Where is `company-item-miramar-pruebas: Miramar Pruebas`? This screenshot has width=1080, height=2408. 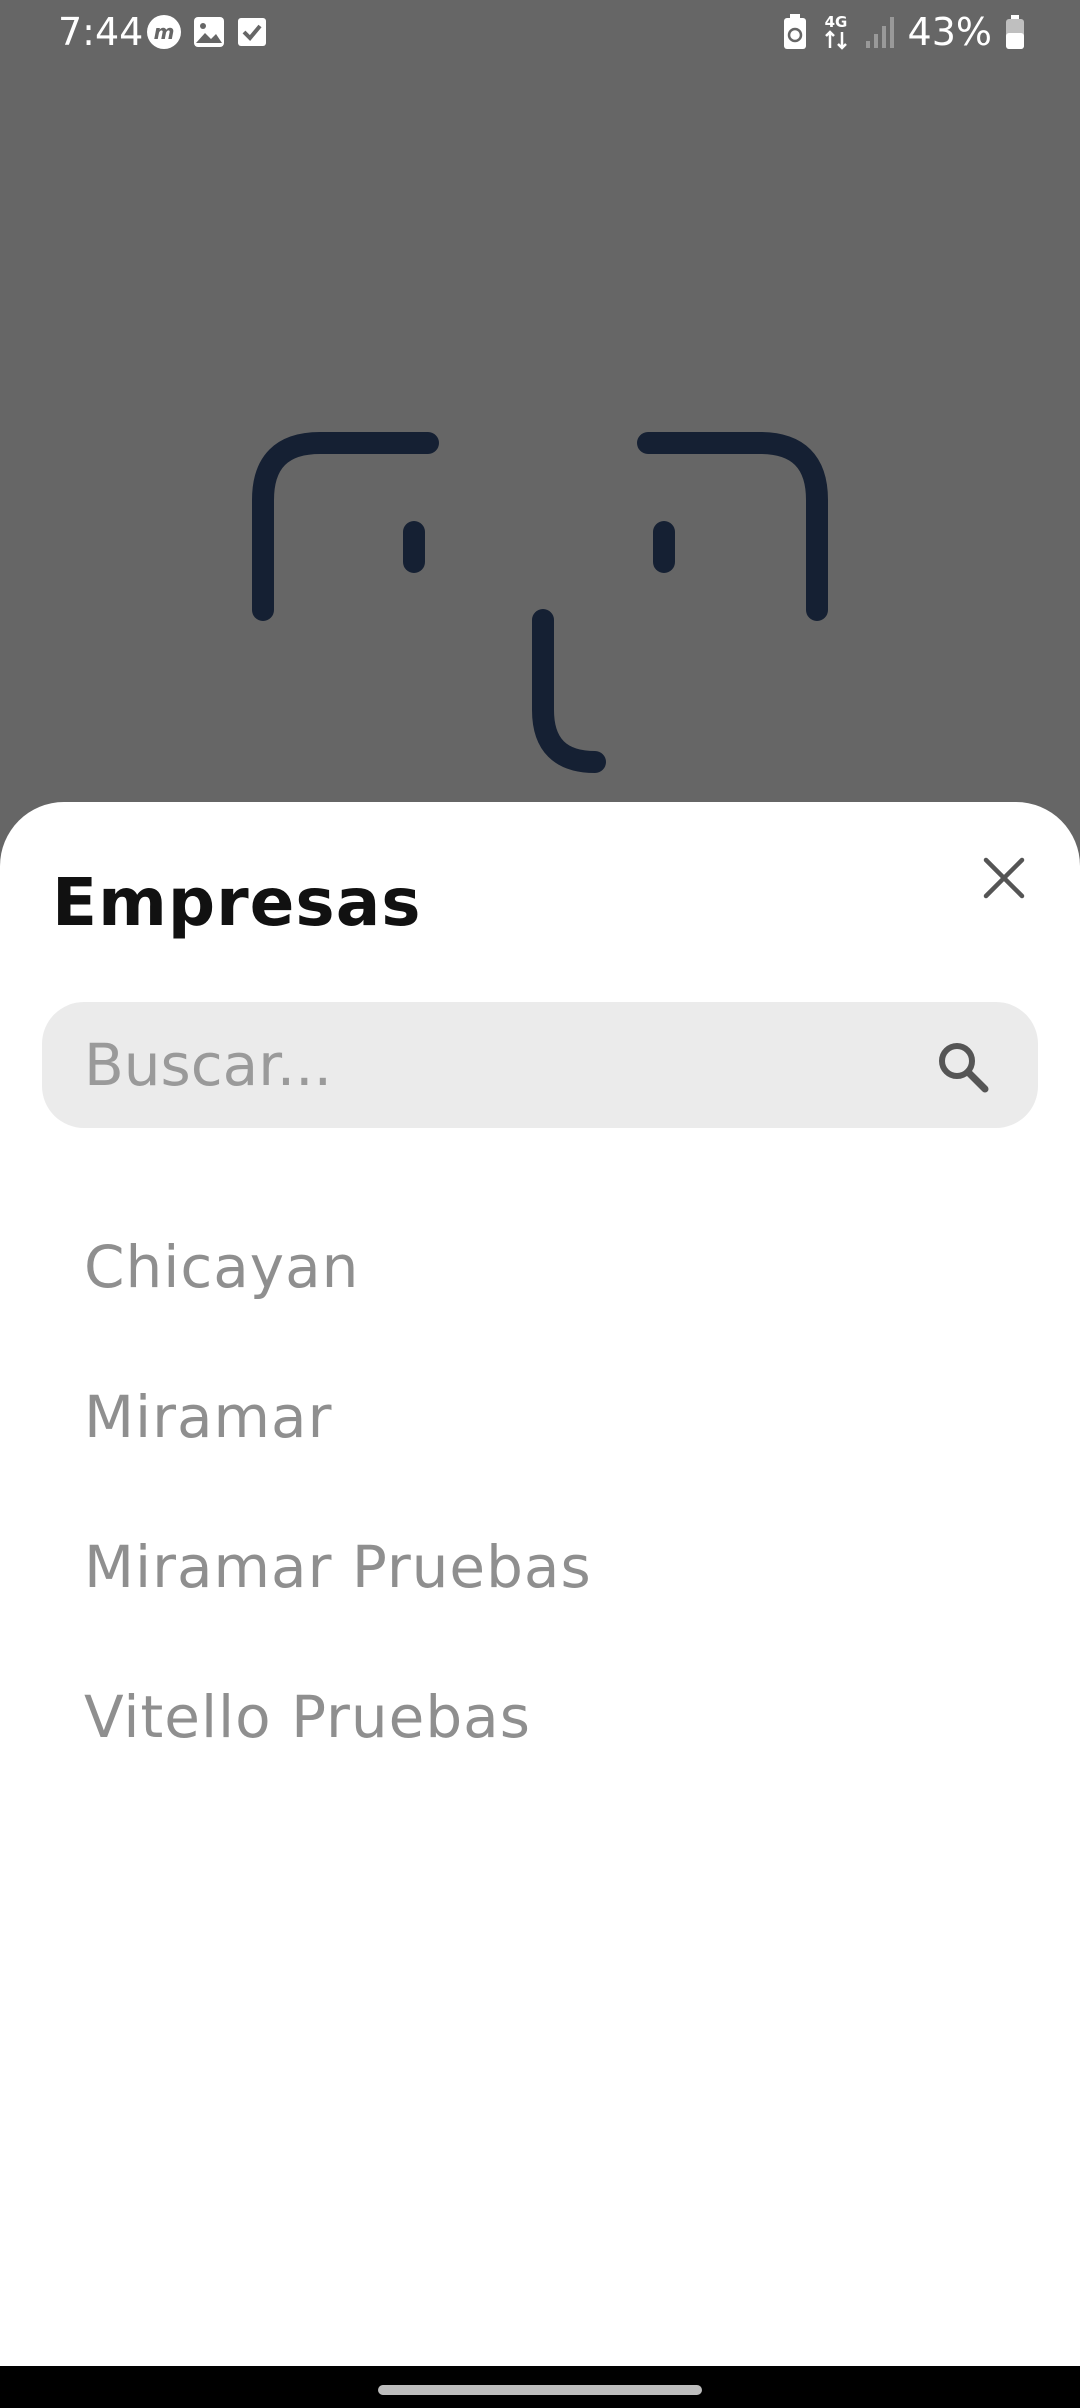
company-item-miramar-pruebas: Miramar Pruebas is located at coordinates (540, 1567).